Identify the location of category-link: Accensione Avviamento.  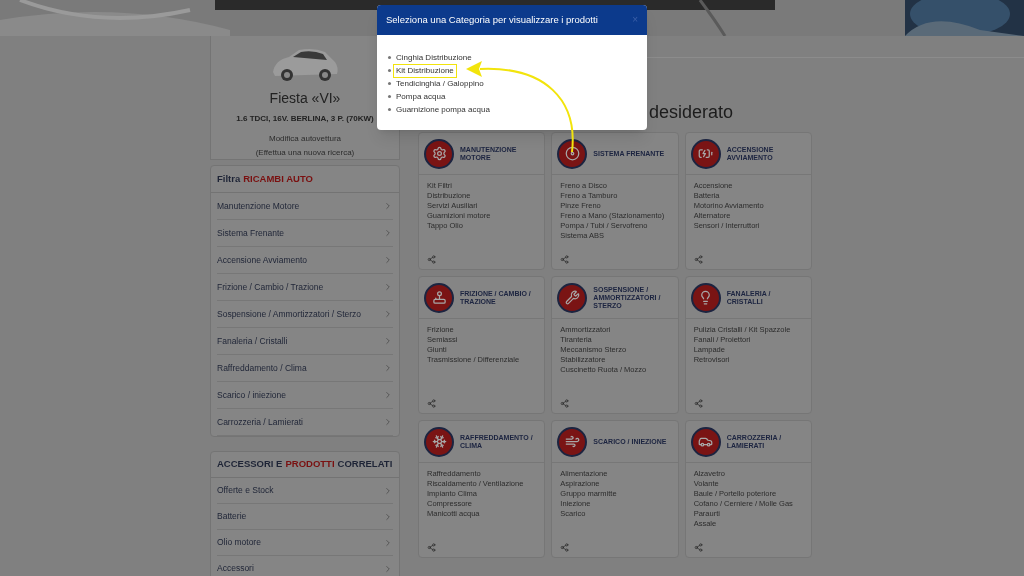
(305, 260).